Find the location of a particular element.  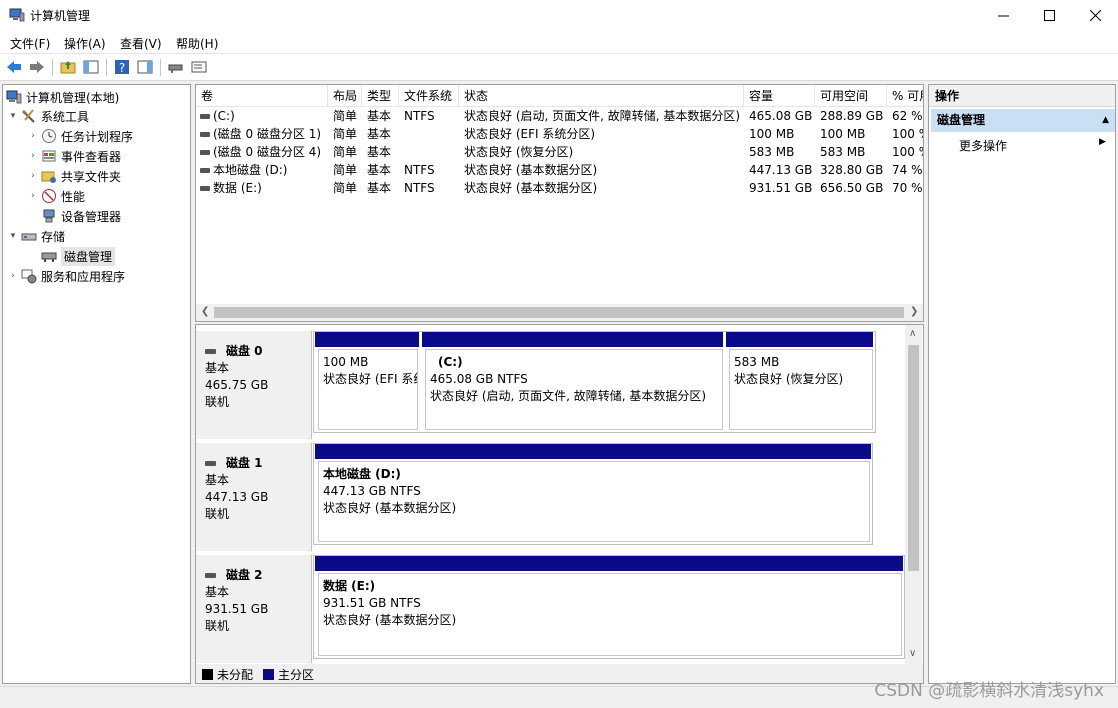

folder-up-icon is located at coordinates (68, 67).